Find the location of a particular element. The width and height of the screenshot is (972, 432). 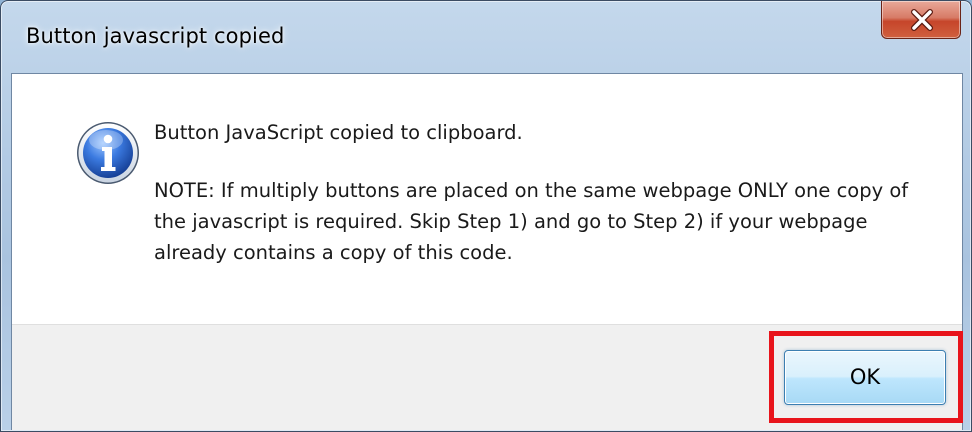

close-icon is located at coordinates (922, 20).